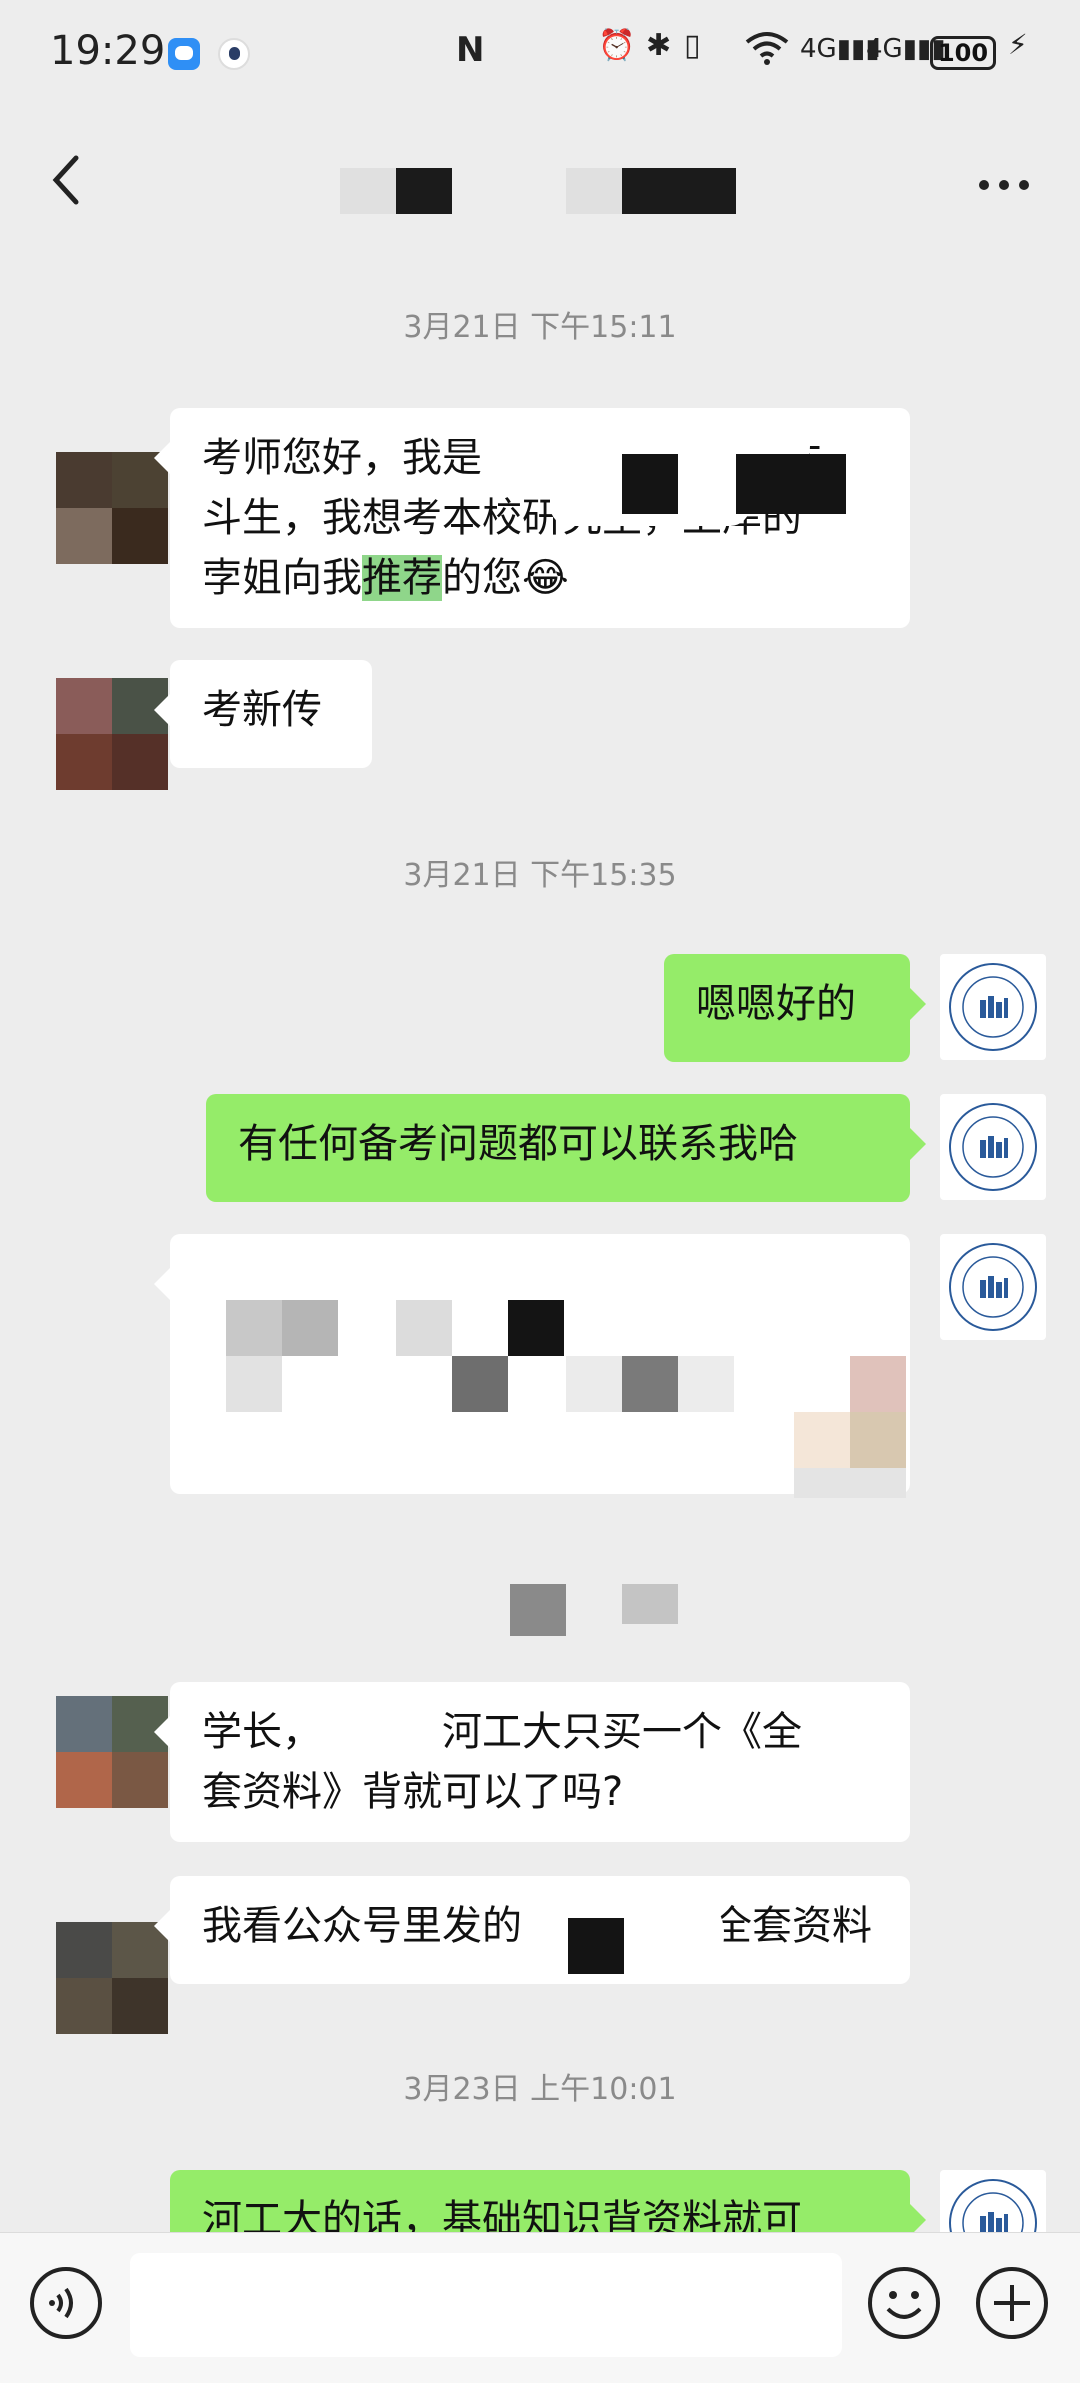 Image resolution: width=1080 pixels, height=2383 pixels. Describe the element at coordinates (518, 1144) in the screenshot. I see `message-text: 有任何备考问题都可以联系我哈` at that location.